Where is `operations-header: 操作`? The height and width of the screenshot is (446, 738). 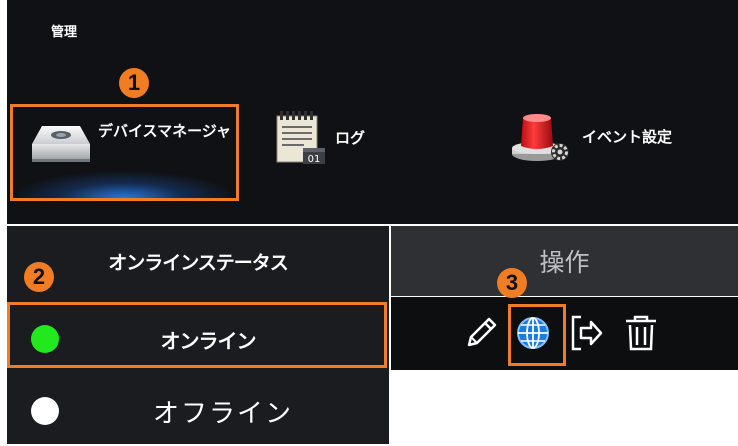
operations-header: 操作 is located at coordinates (564, 261).